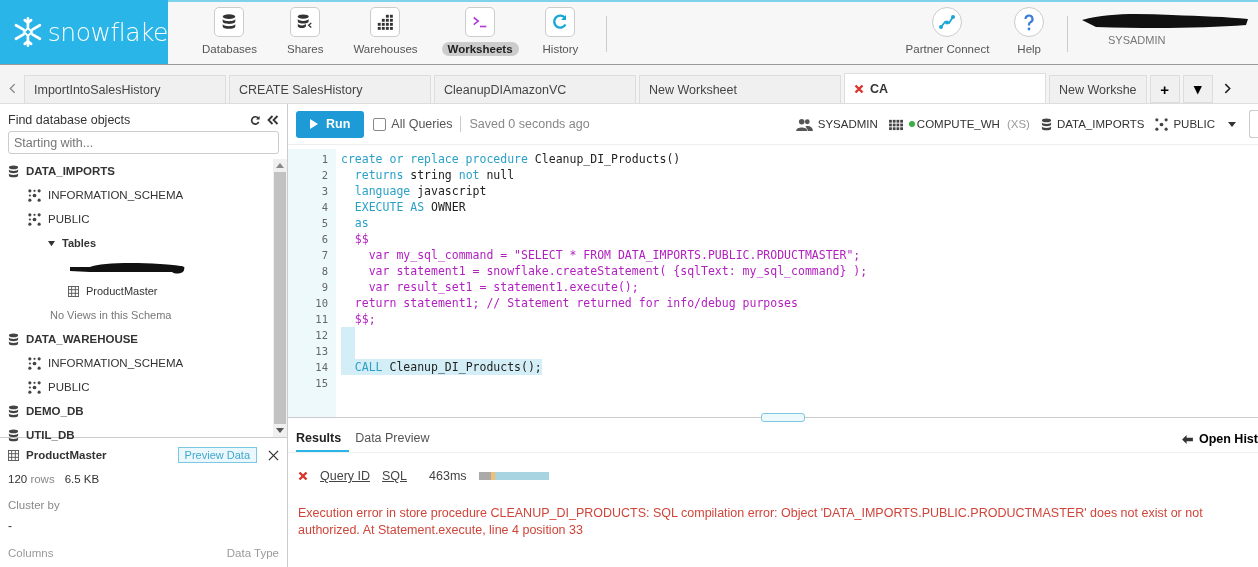  I want to click on database-item: DEMO_DB, so click(55, 411).